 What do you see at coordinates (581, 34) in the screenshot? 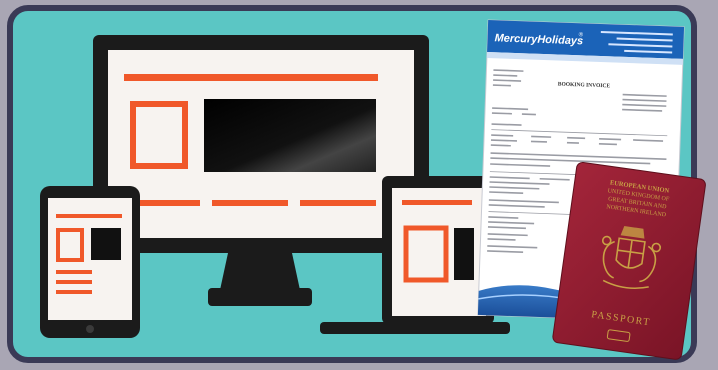
I see `invoice-brand-mark: ®` at bounding box center [581, 34].